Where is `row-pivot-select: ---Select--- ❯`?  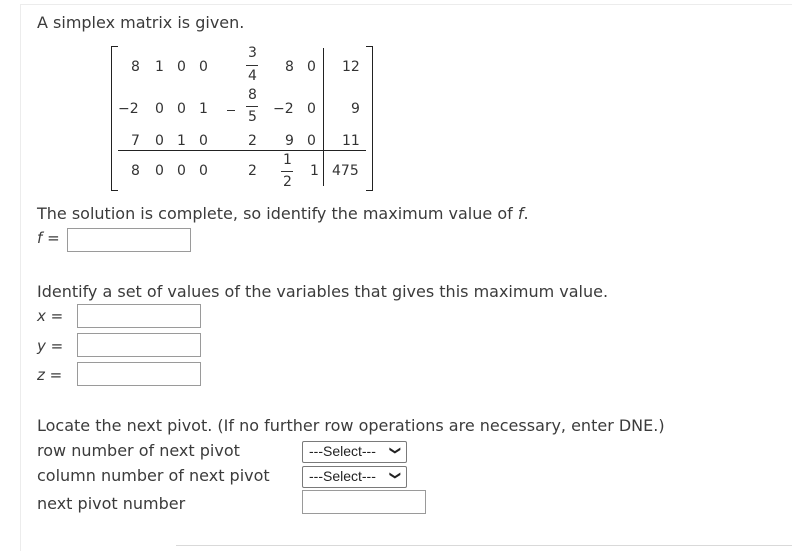 row-pivot-select: ---Select--- ❯ is located at coordinates (354, 452).